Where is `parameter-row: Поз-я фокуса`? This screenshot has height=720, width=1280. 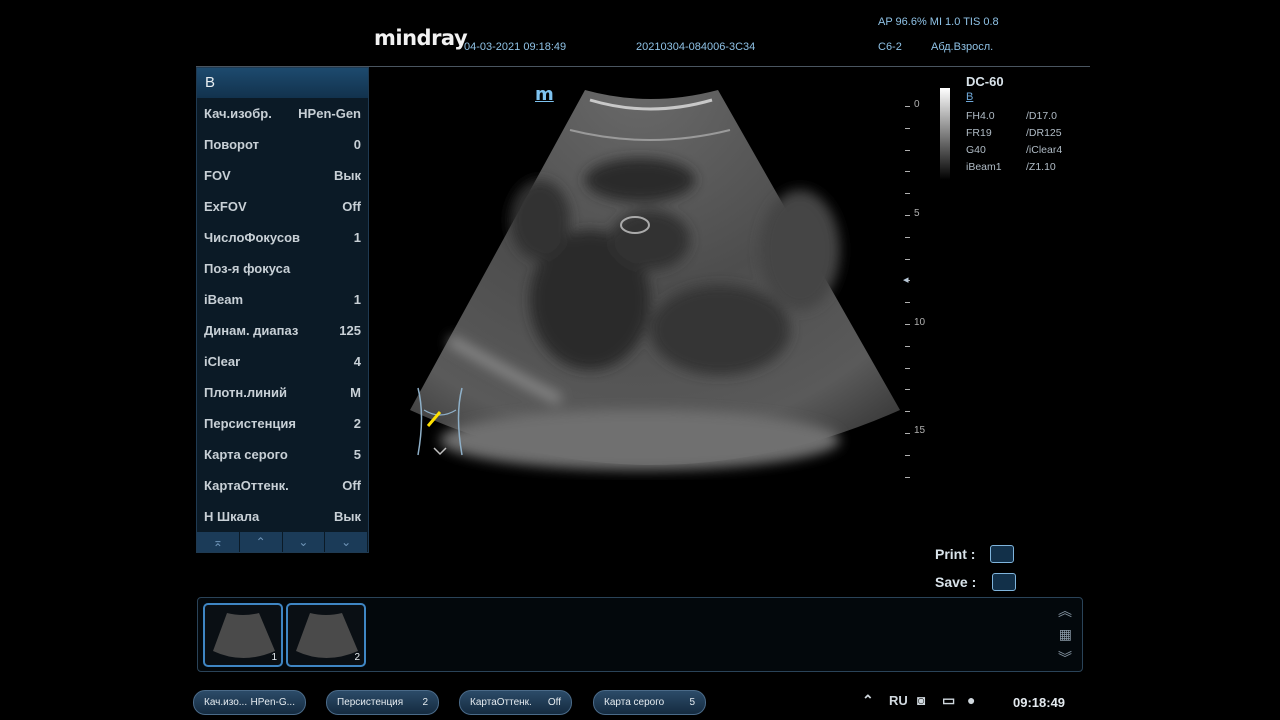
parameter-row: Поз-я фокуса is located at coordinates (282, 268).